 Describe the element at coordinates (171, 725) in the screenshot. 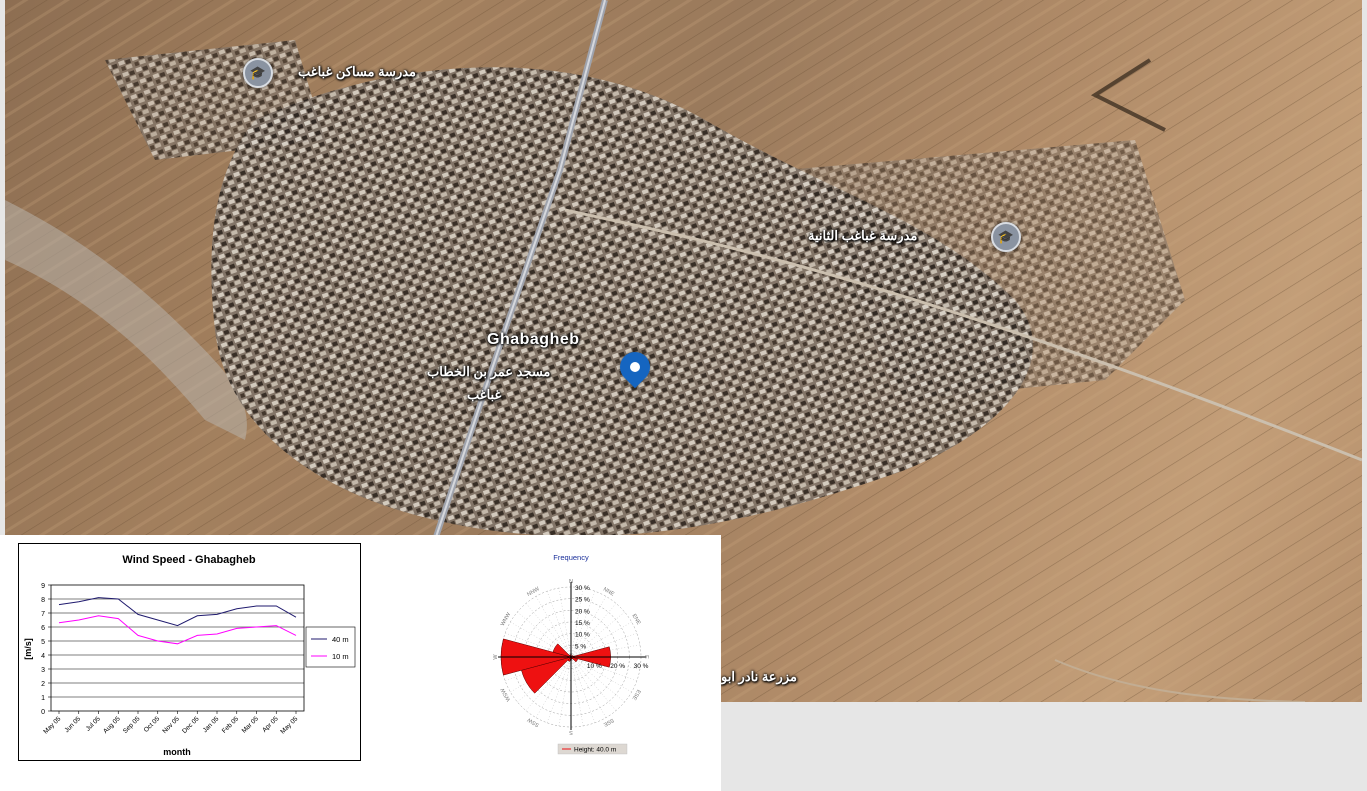

I see `x-tick-label: Nov 05` at that location.